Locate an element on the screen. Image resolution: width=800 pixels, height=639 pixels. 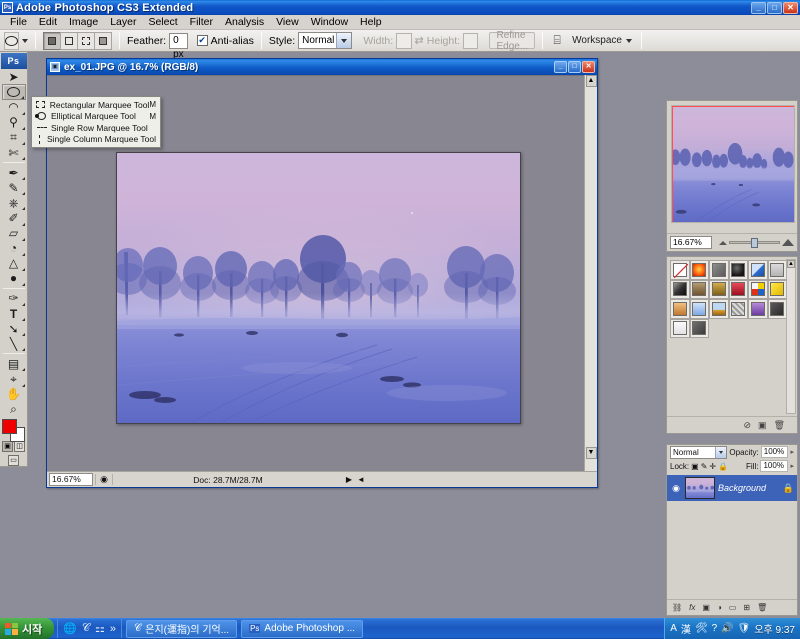
document-minimize-button: _ is located at coordinates (560, 67).